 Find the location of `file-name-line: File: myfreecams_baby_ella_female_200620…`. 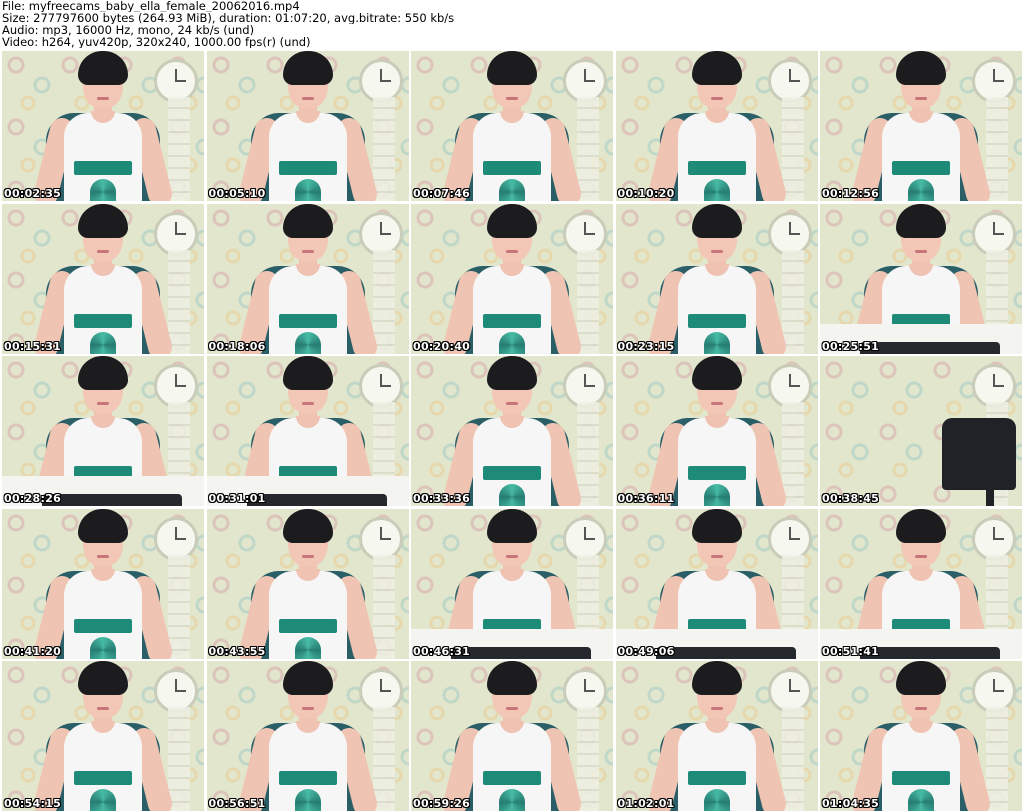

file-name-line: File: myfreecams_baby_ella_female_200620… is located at coordinates (151, 6).